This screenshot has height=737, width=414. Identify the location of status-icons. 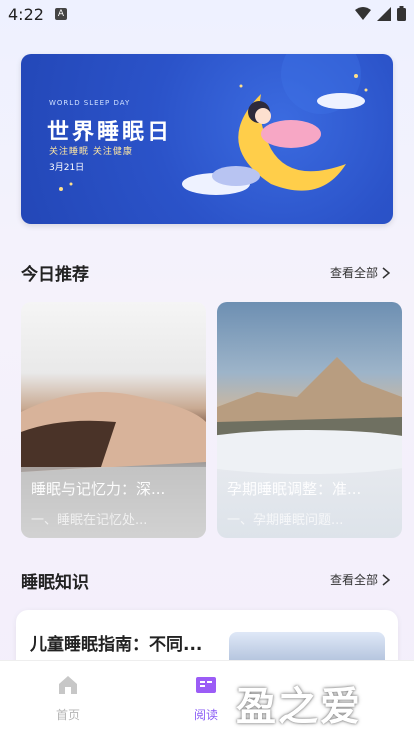
(380, 13).